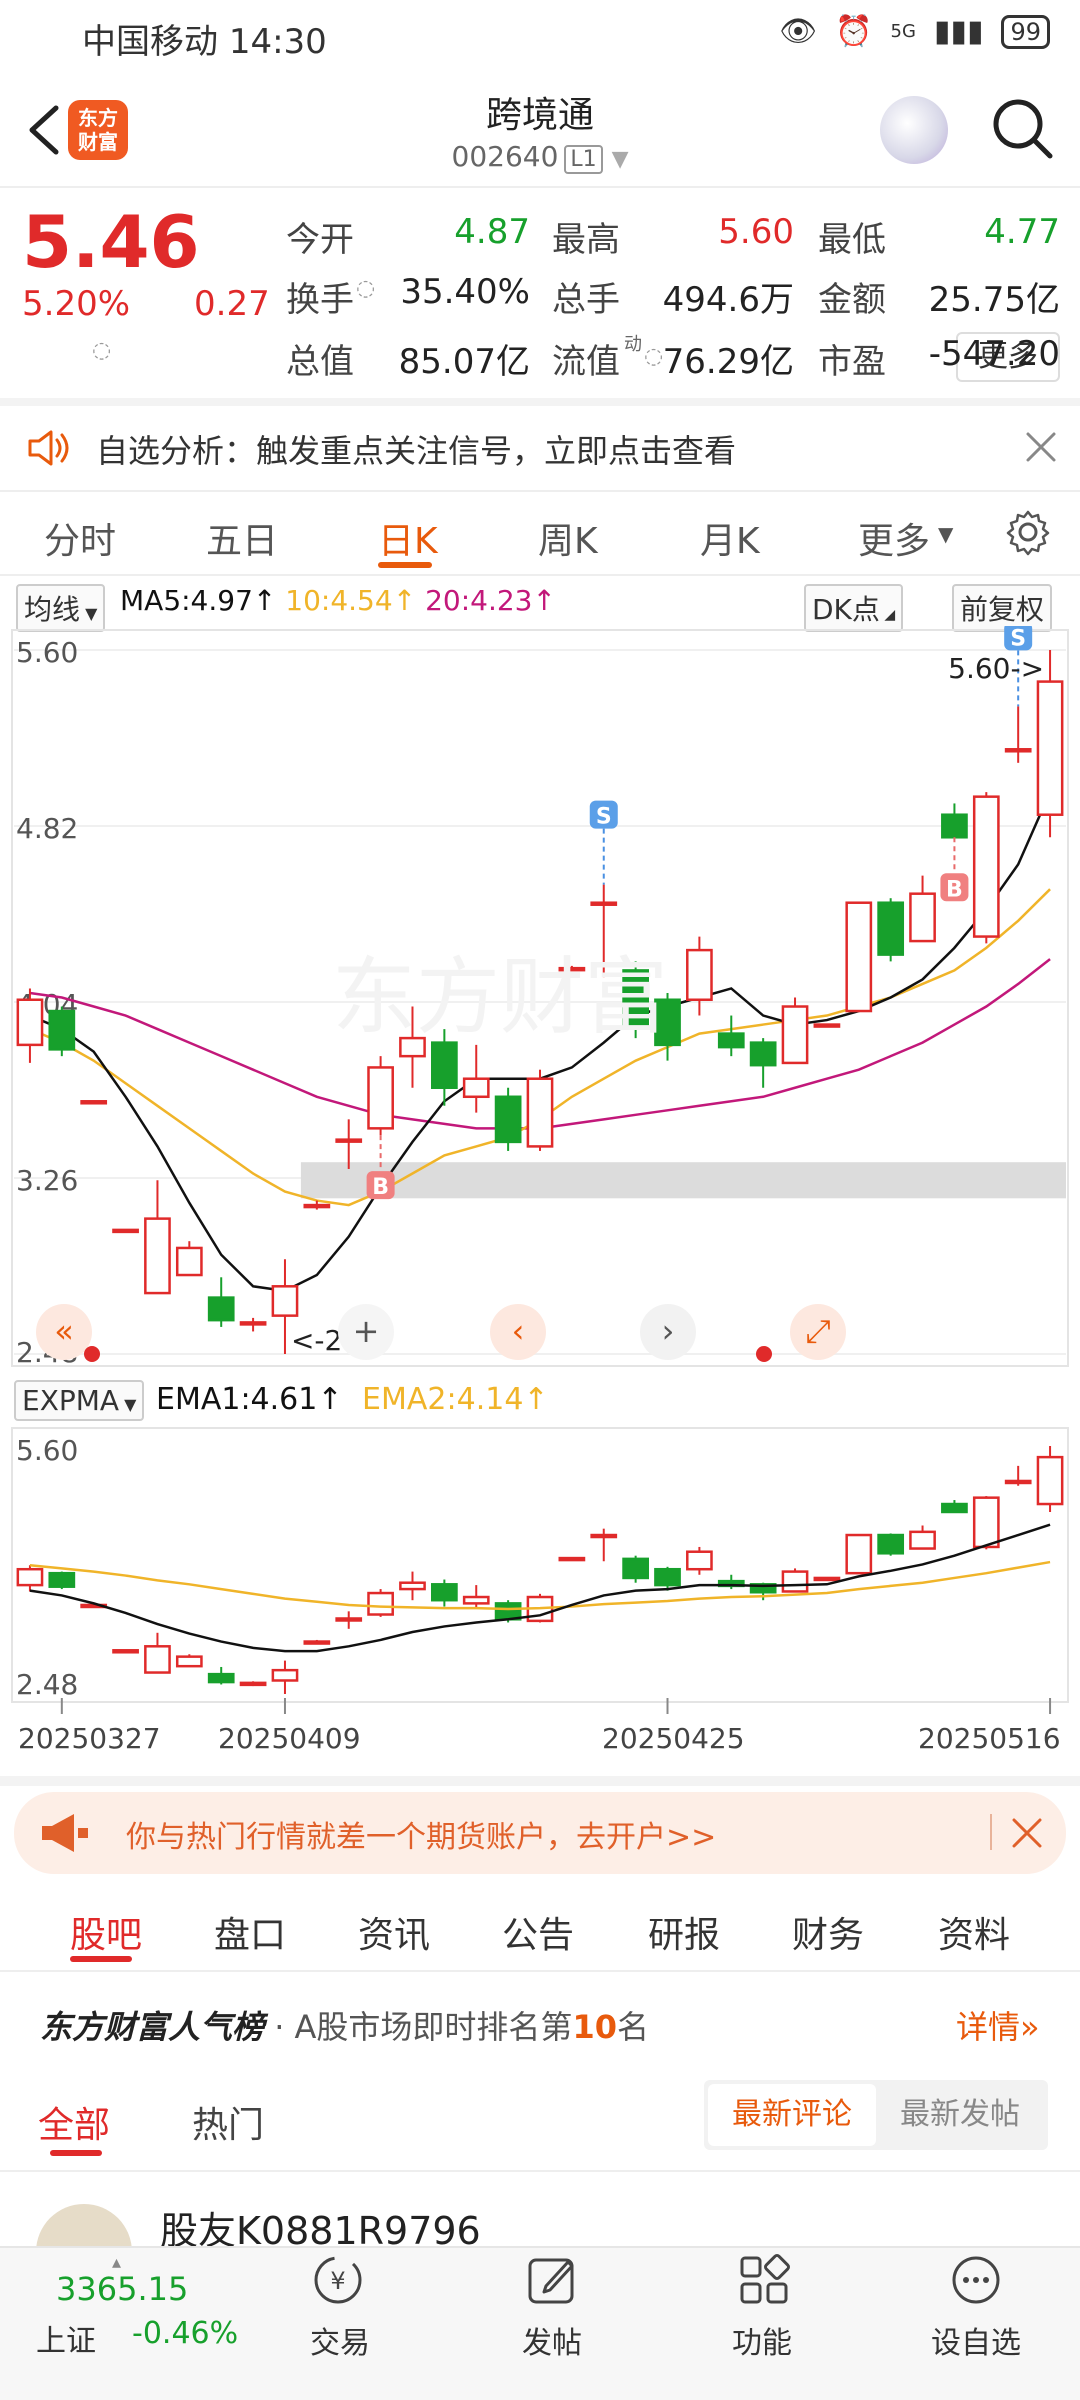  Describe the element at coordinates (242, 538) in the screenshot. I see `chart-tab: 五日` at that location.